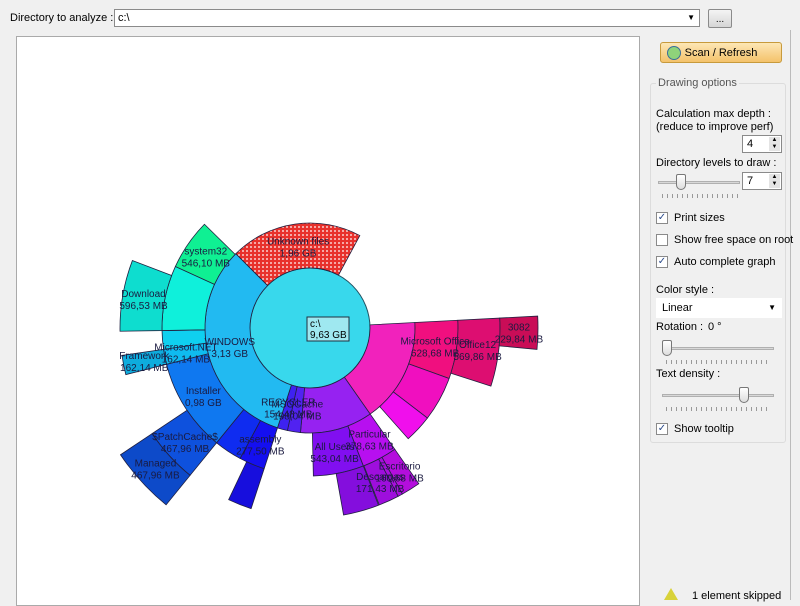  What do you see at coordinates (667, 348) in the screenshot?
I see `rotation-slider-thumb` at bounding box center [667, 348].